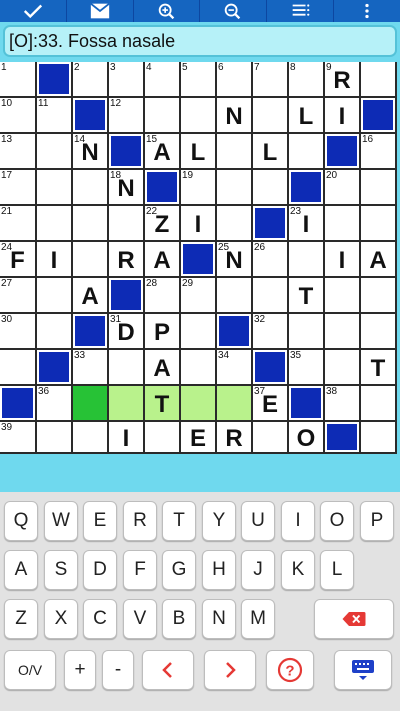 This screenshot has width=400, height=711. What do you see at coordinates (179, 521) in the screenshot?
I see `key-t: T` at bounding box center [179, 521].